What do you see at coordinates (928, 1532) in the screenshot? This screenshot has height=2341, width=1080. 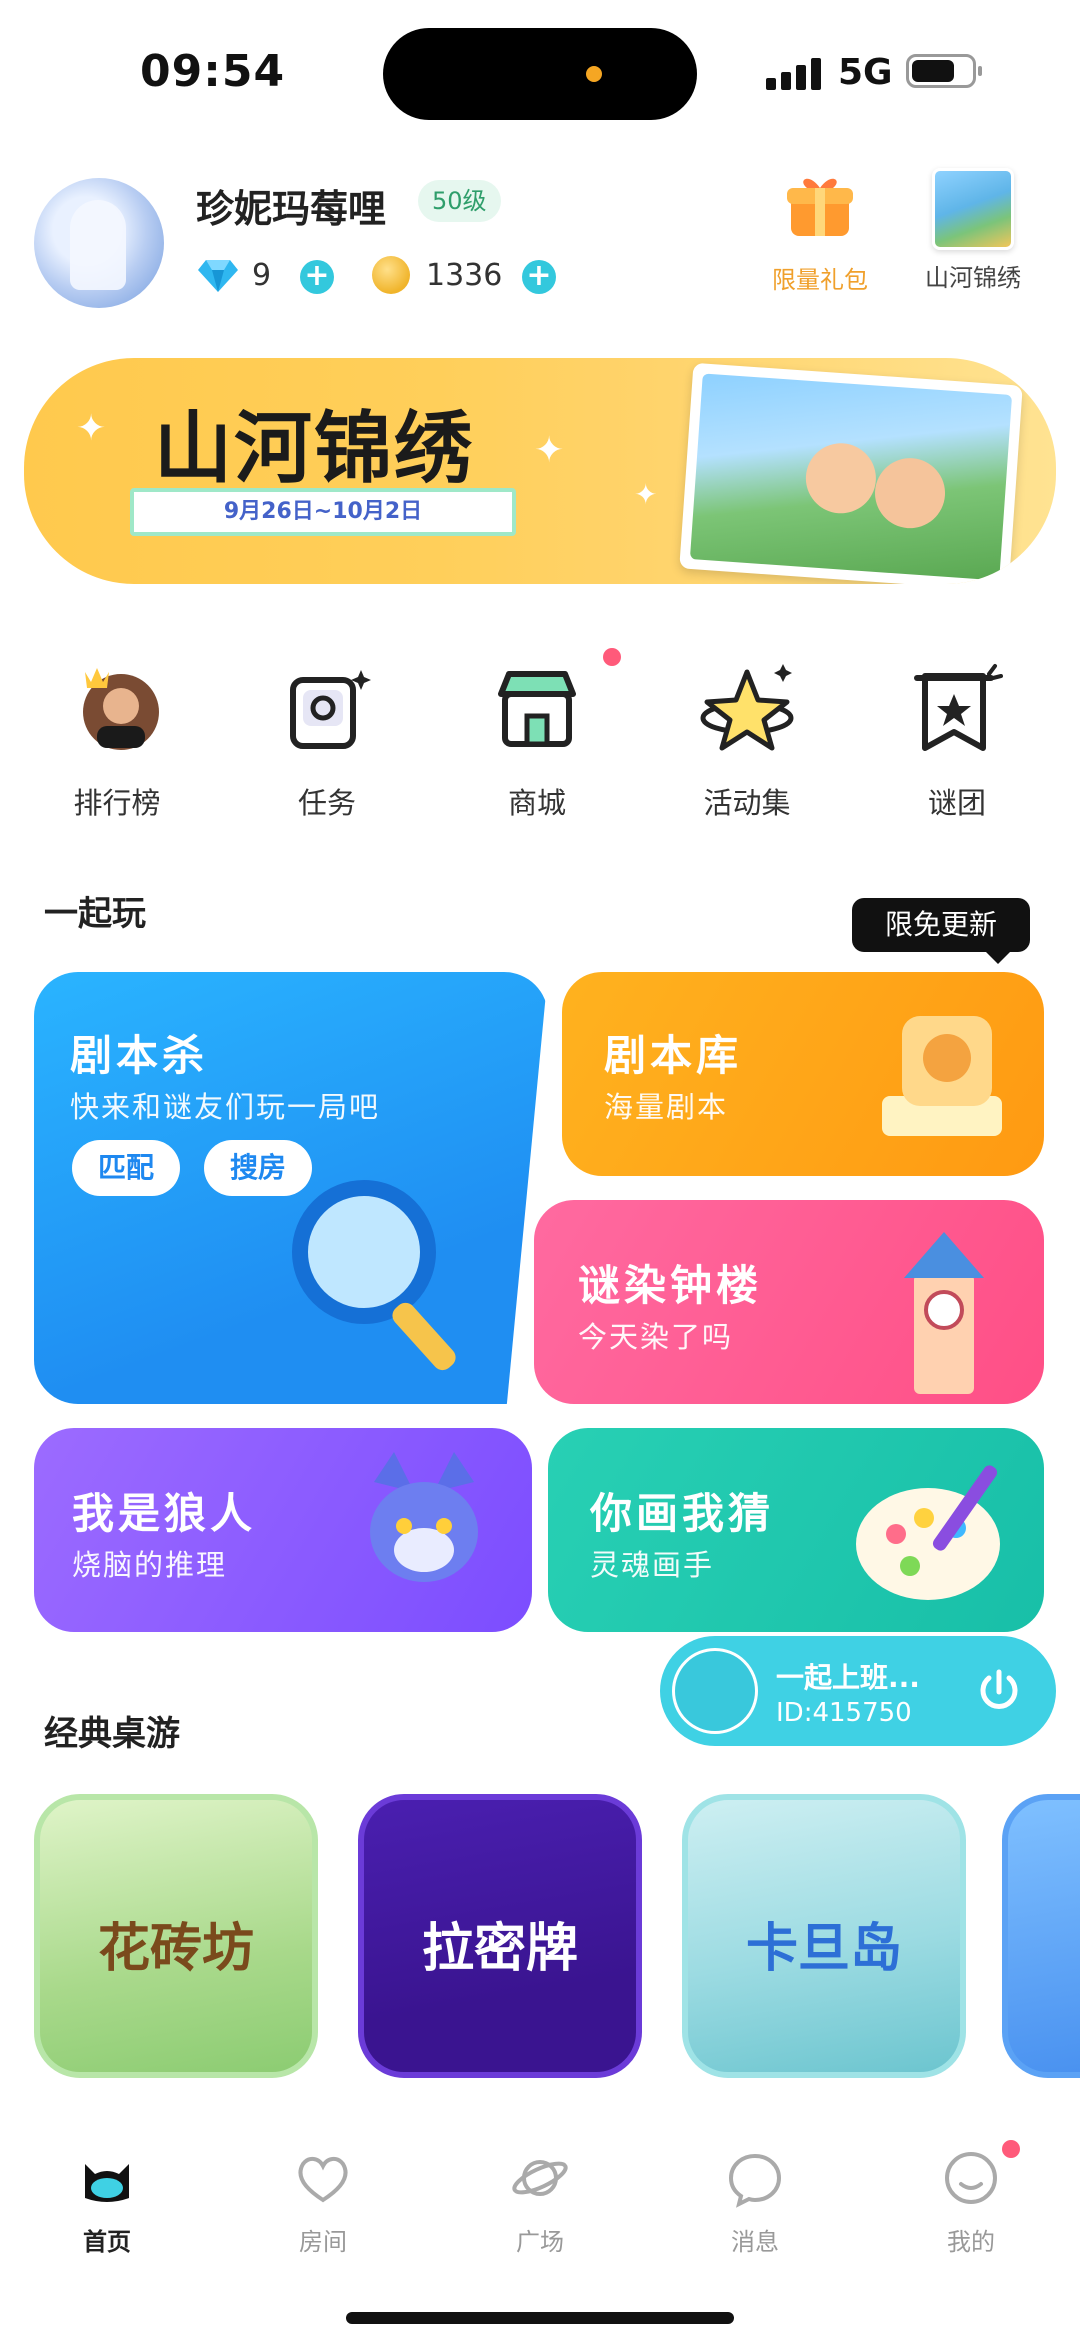 I see `palette-icon` at bounding box center [928, 1532].